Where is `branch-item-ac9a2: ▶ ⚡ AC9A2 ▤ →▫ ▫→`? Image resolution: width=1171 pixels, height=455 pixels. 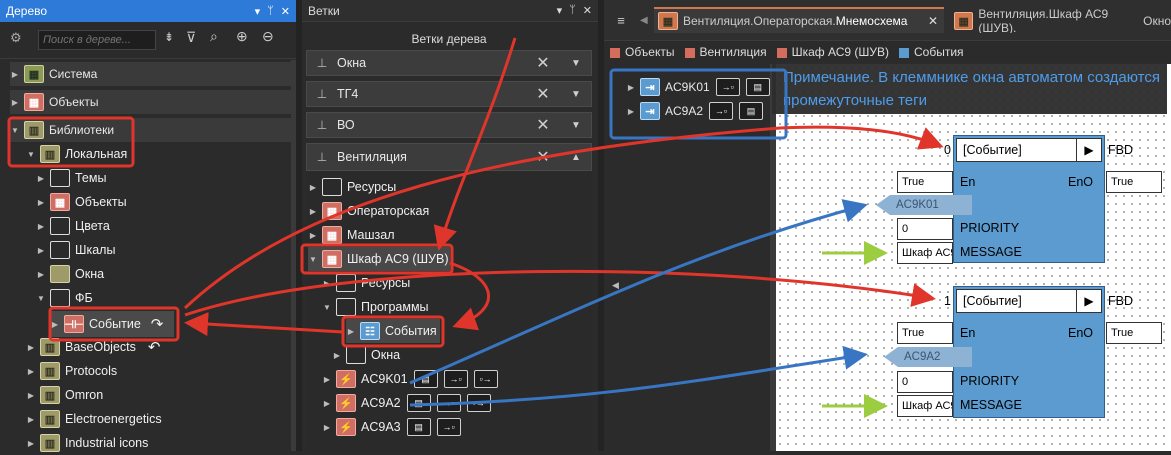
branch-item-ac9a2: ▶ ⚡ AC9A2 ▤ →▫ ▫→ is located at coordinates (406, 403).